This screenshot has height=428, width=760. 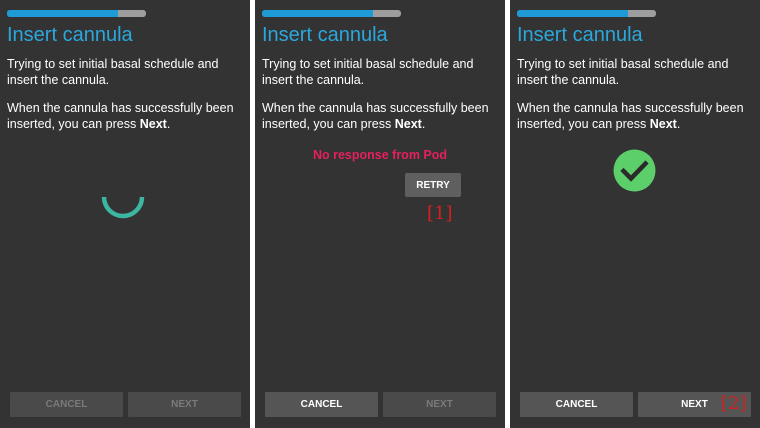 What do you see at coordinates (734, 403) in the screenshot?
I see `annotation-marker: [2]` at bounding box center [734, 403].